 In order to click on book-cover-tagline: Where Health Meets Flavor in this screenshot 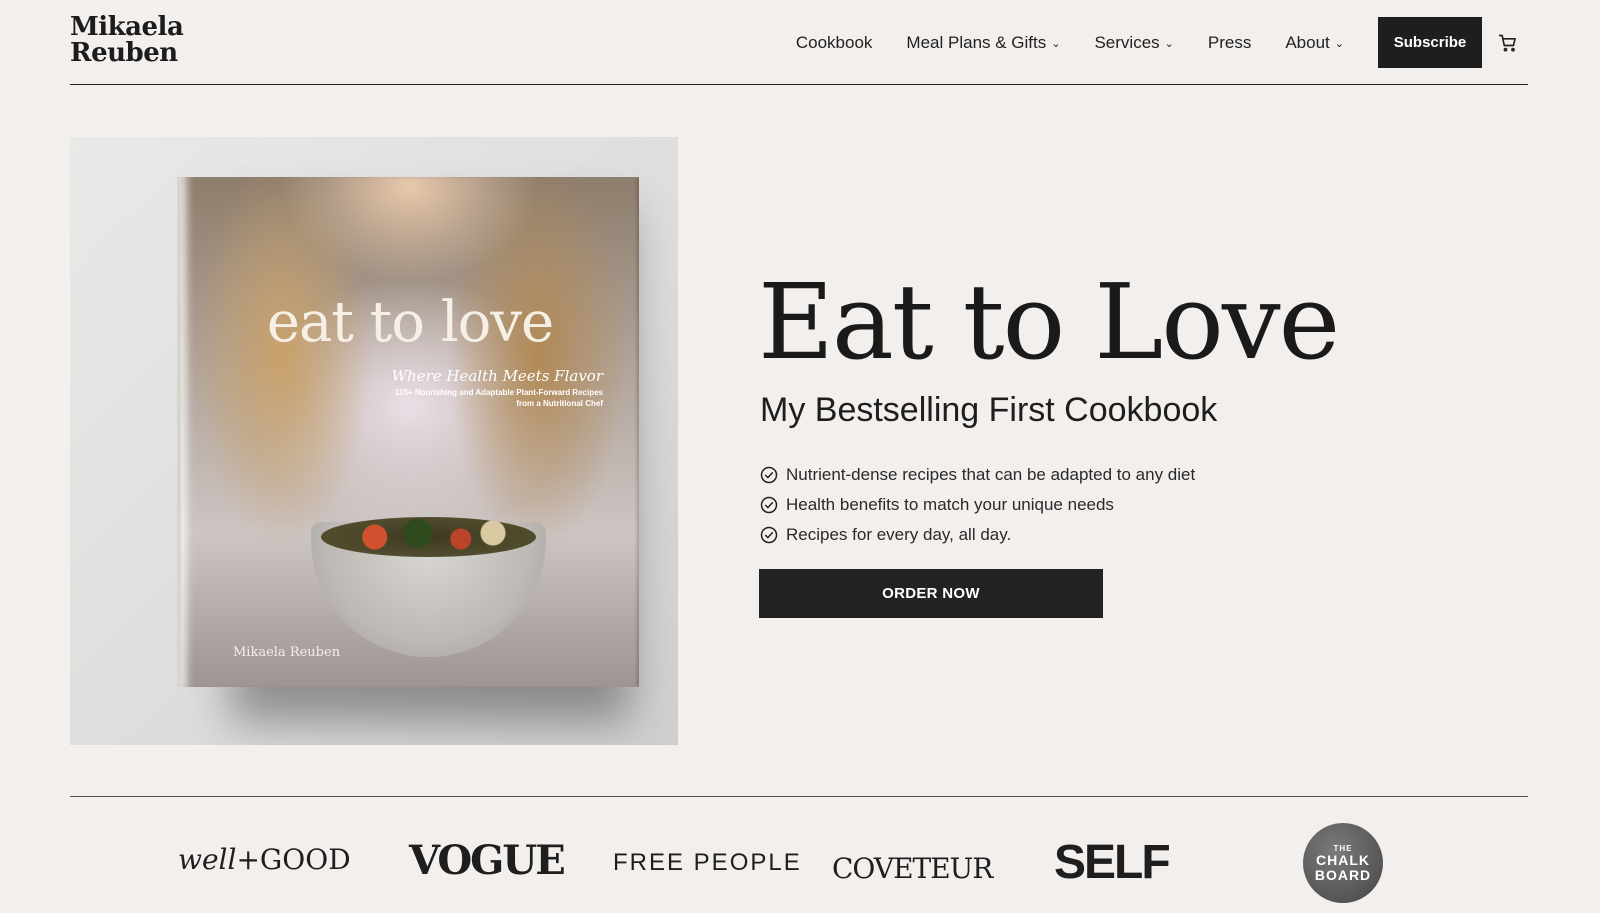, I will do `click(497, 376)`.